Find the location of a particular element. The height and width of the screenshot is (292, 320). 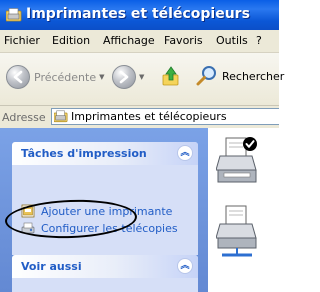

address-bar: Adresse Imprimantes et télécopieurs is located at coordinates (139, 117).